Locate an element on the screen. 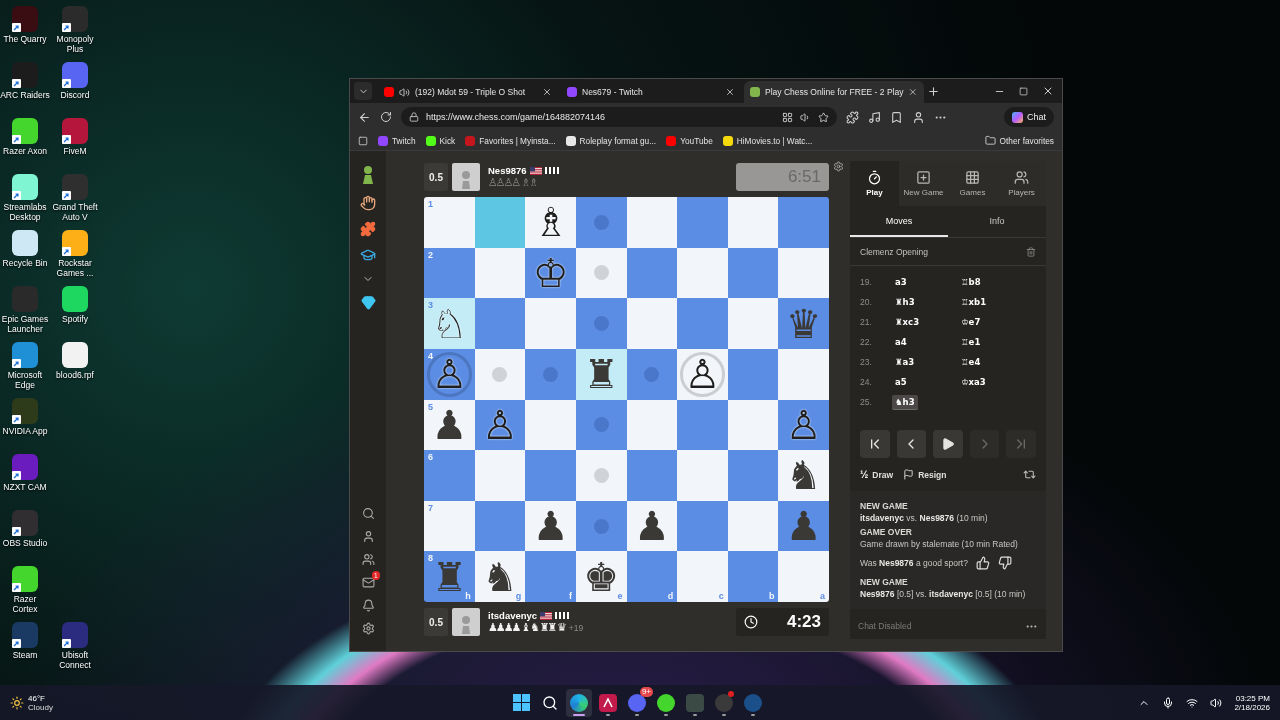 The image size is (1280, 720). bookmark-link: Kick is located at coordinates (440, 140).